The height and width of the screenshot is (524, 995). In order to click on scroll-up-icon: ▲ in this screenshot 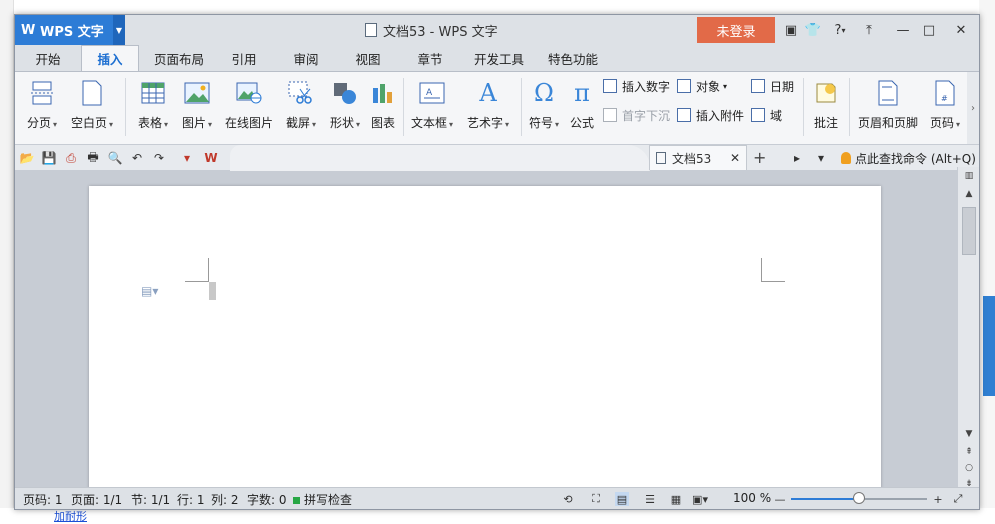, I will do `click(969, 194)`.